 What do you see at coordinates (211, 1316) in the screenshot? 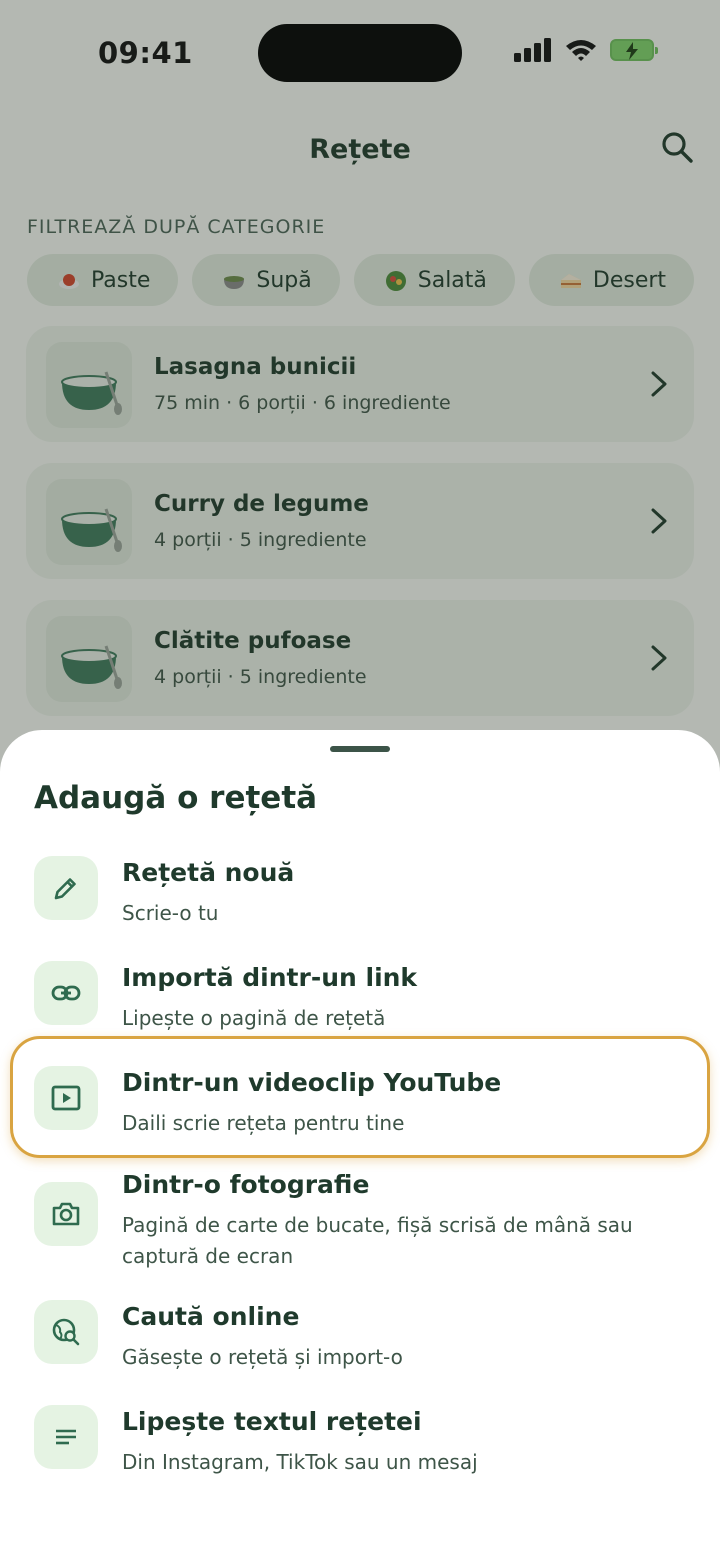
I see `option-label: Caută online` at bounding box center [211, 1316].